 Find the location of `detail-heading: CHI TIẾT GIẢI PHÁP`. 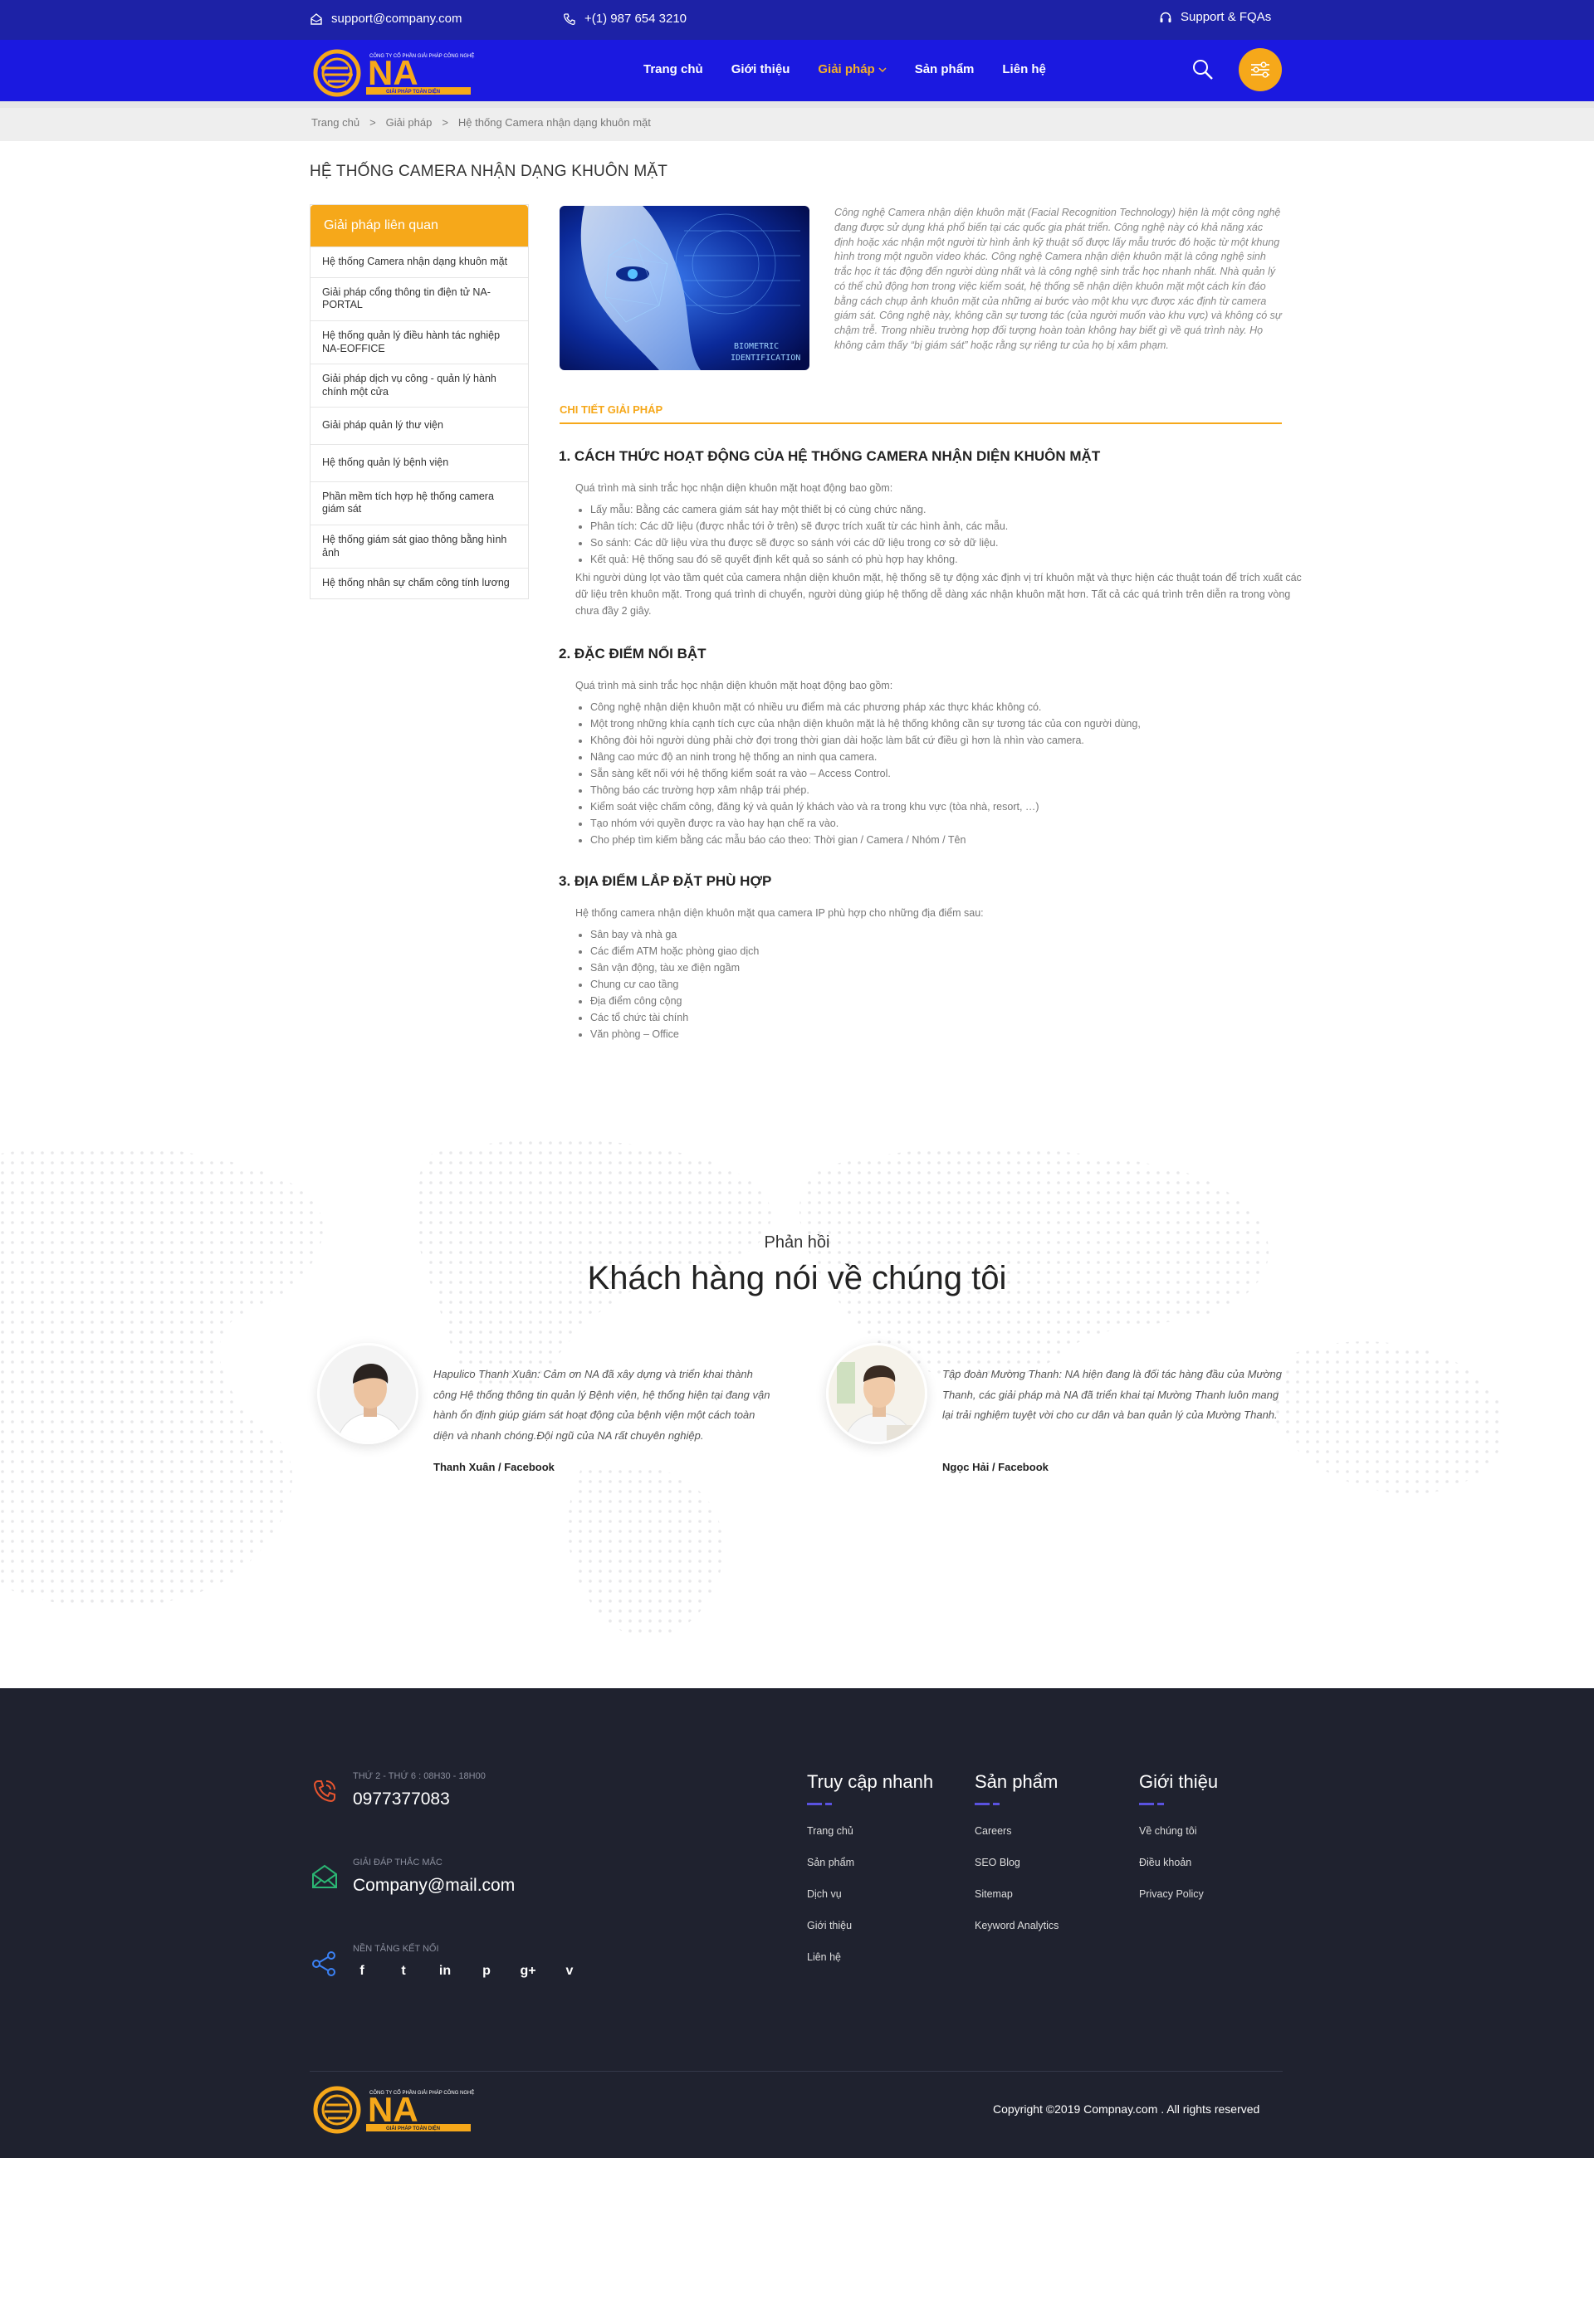

detail-heading: CHI TIẾT GIẢI PHÁP is located at coordinates (921, 413).